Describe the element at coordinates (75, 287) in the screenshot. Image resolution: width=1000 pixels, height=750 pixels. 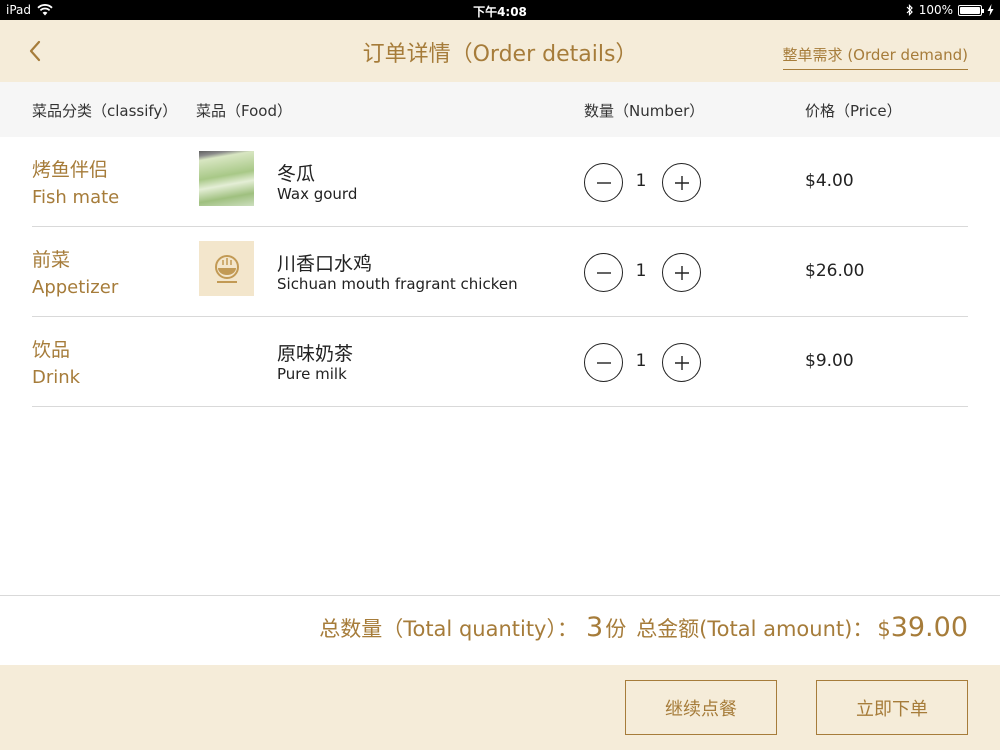
I see `category-en: Appetizer` at that location.